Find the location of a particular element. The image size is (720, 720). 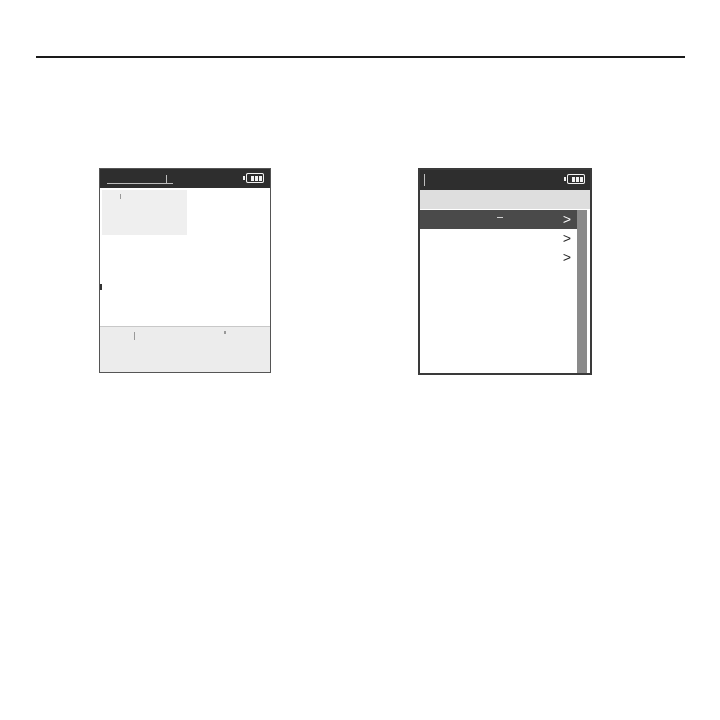

menu-item-dash is located at coordinates (500, 217).